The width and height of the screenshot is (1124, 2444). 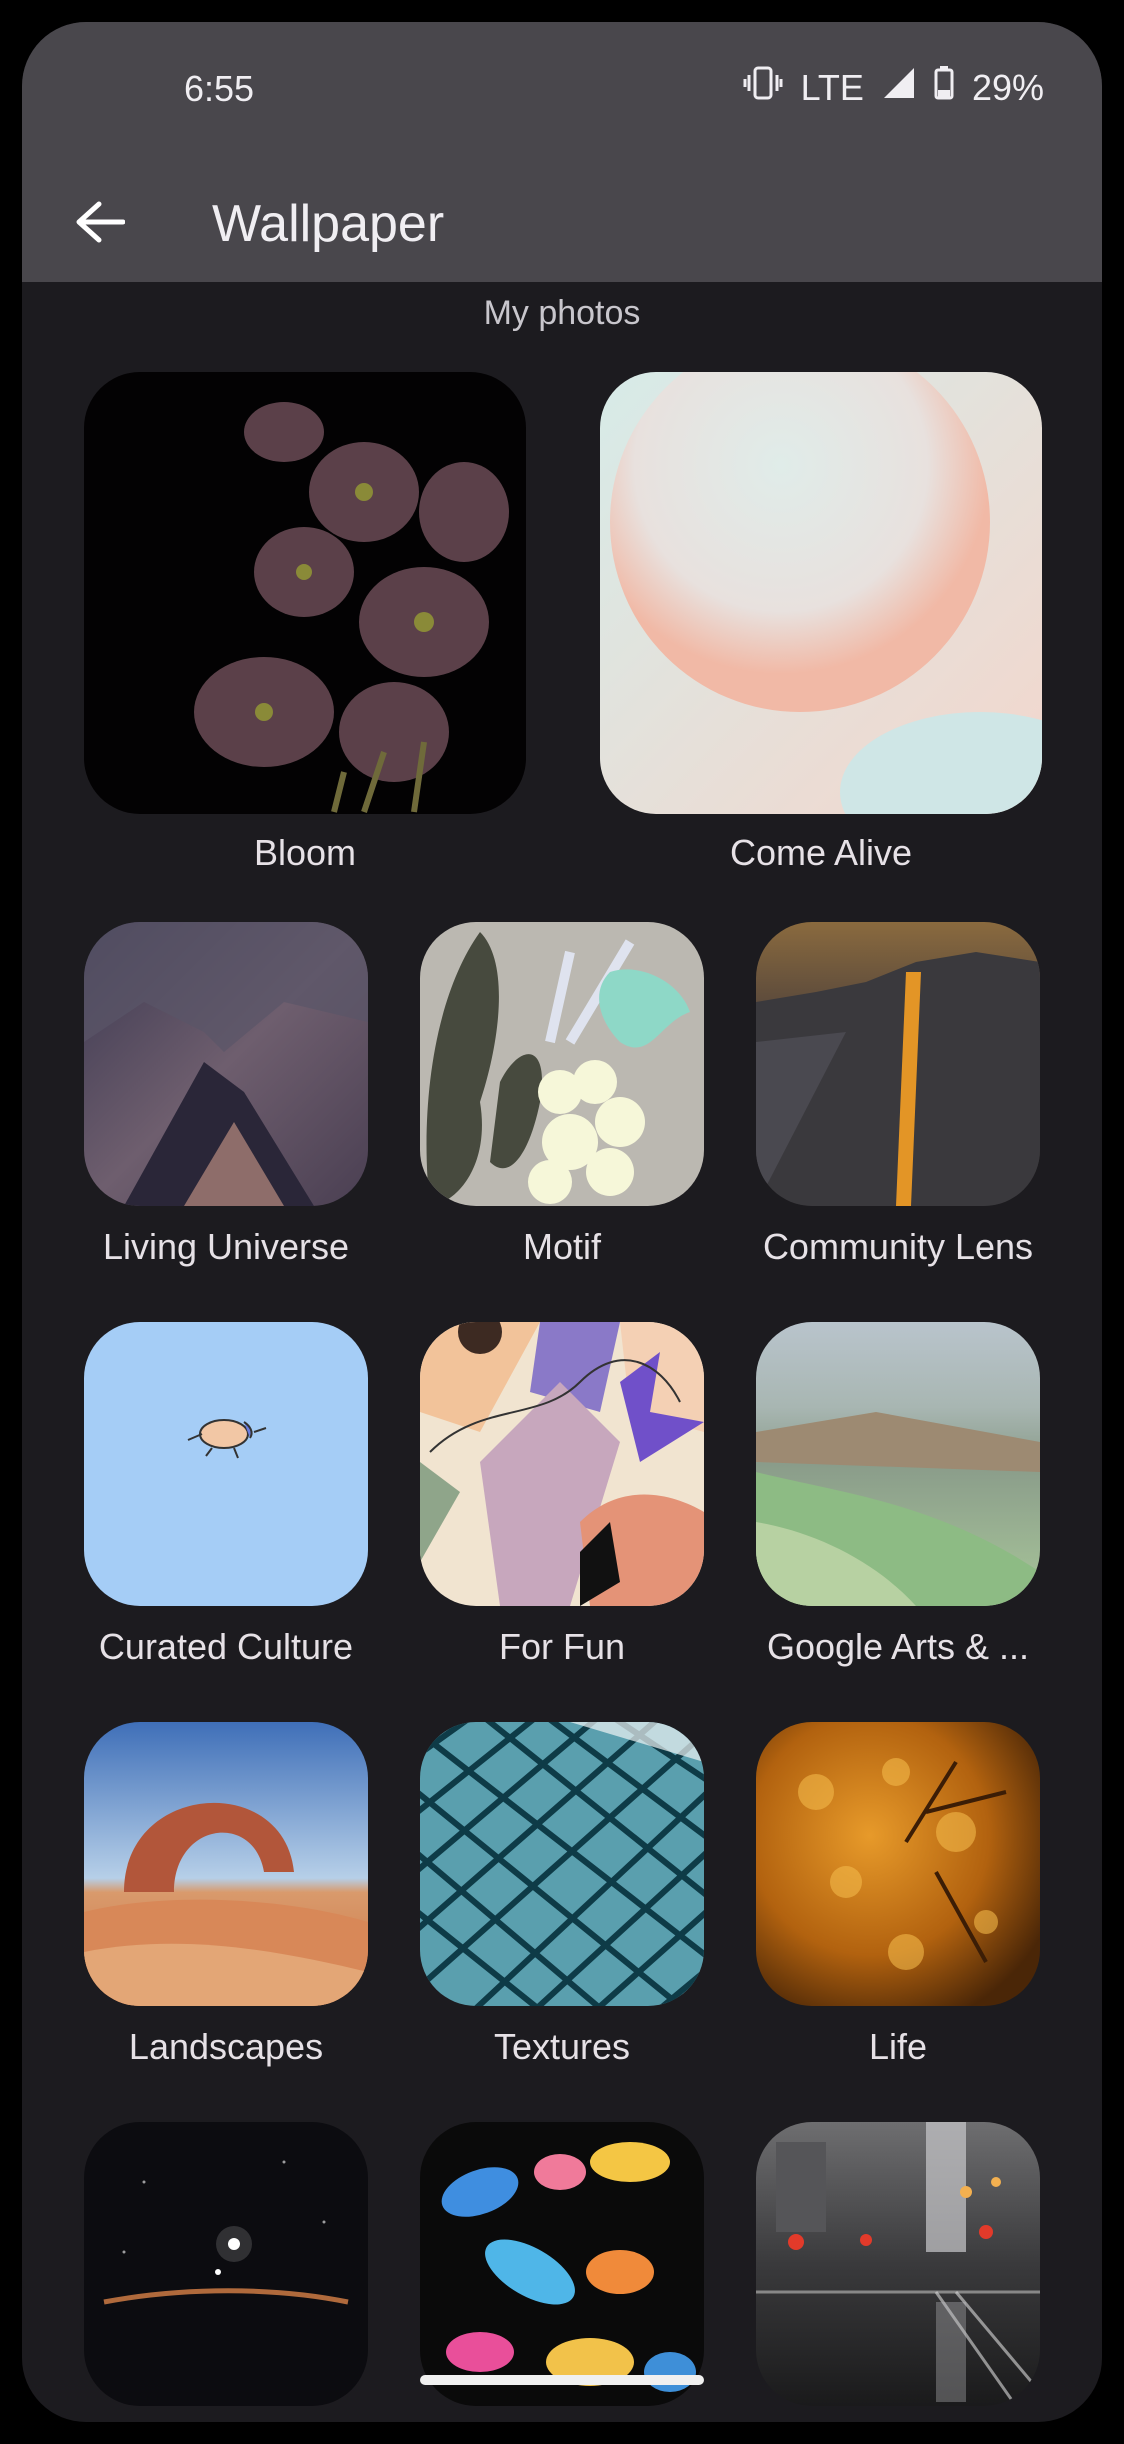 I want to click on landscapes-thumbnail, so click(x=226, y=1864).